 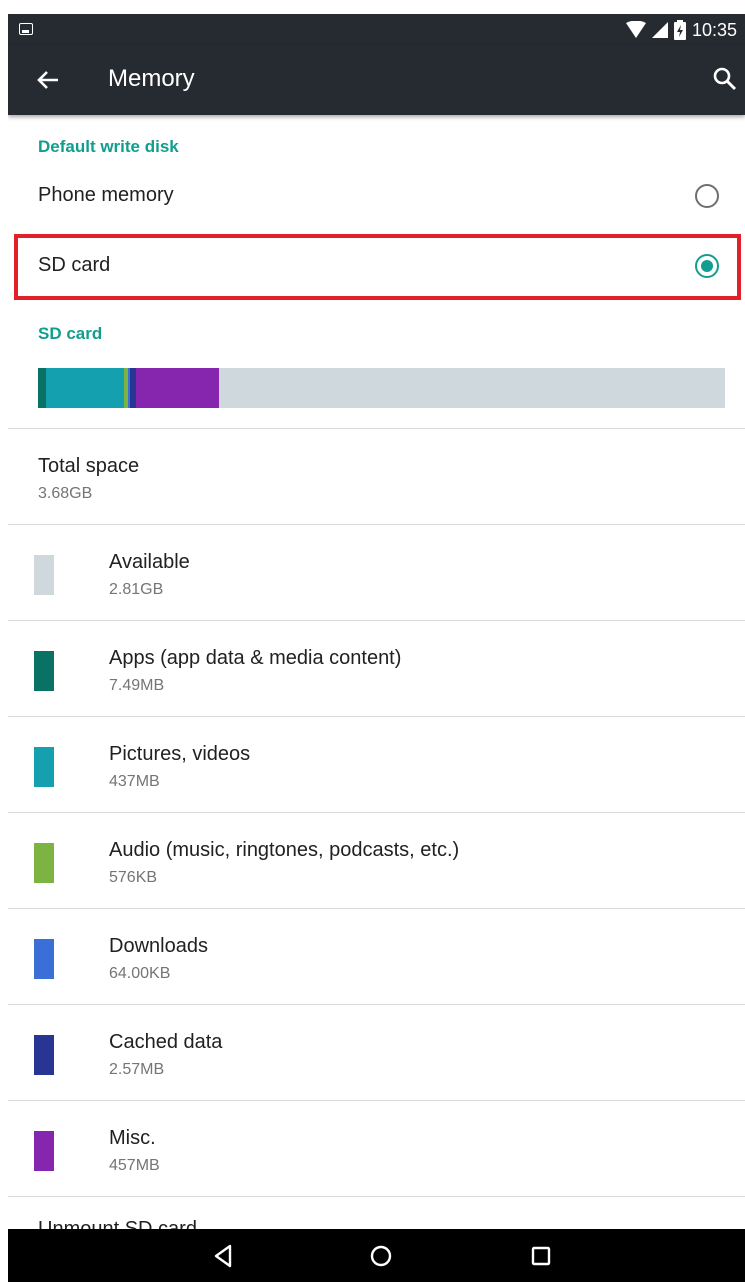 I want to click on storage-category-row: Downloads 64.00KB, so click(x=376, y=956).